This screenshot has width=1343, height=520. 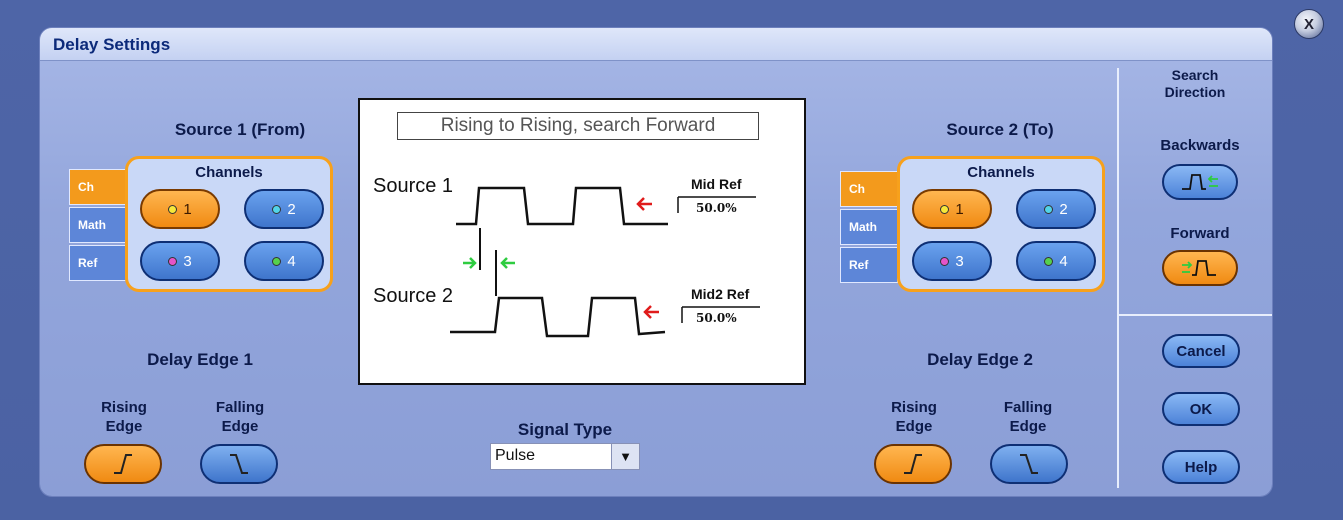 I want to click on edge2-rising-button, so click(x=913, y=464).